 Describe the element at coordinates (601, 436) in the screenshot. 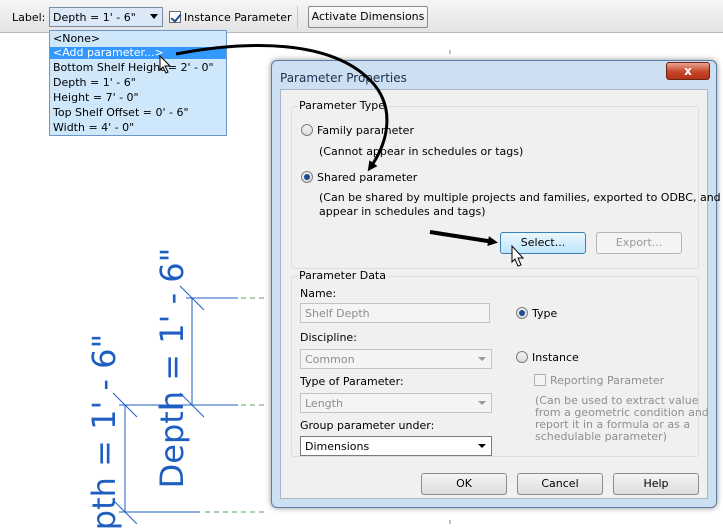

I see `reporting-note-line: schedulable parameter)` at that location.